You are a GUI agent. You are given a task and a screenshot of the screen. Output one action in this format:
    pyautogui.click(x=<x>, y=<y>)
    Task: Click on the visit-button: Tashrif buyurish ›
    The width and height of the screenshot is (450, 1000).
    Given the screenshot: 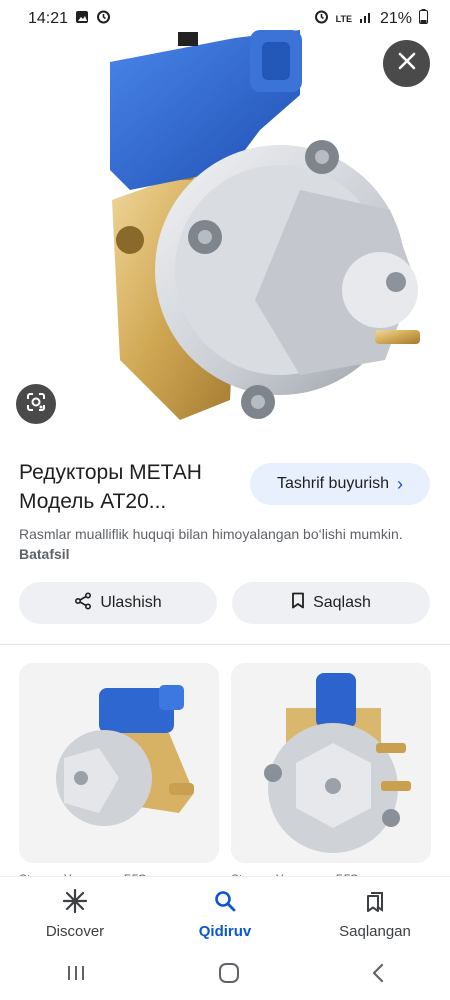 What is the action you would take?
    pyautogui.click(x=340, y=484)
    